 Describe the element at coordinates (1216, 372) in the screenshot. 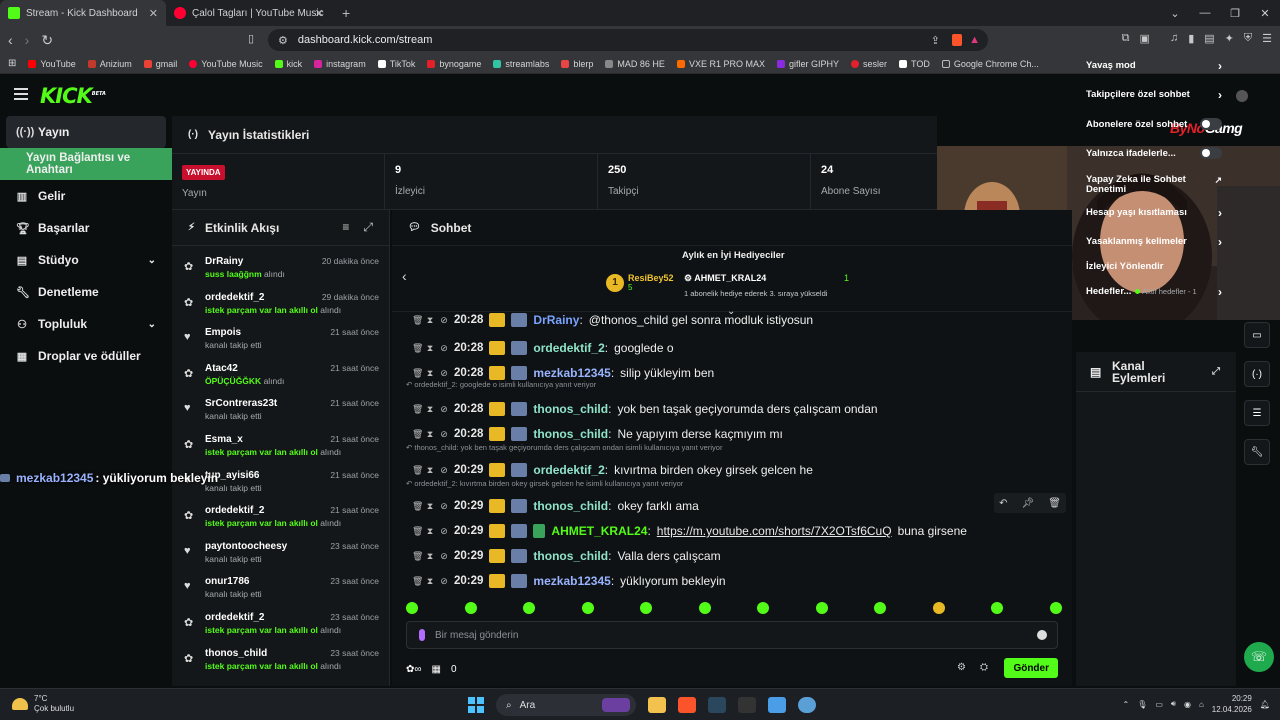

I see `popout-icon: ⤢` at that location.